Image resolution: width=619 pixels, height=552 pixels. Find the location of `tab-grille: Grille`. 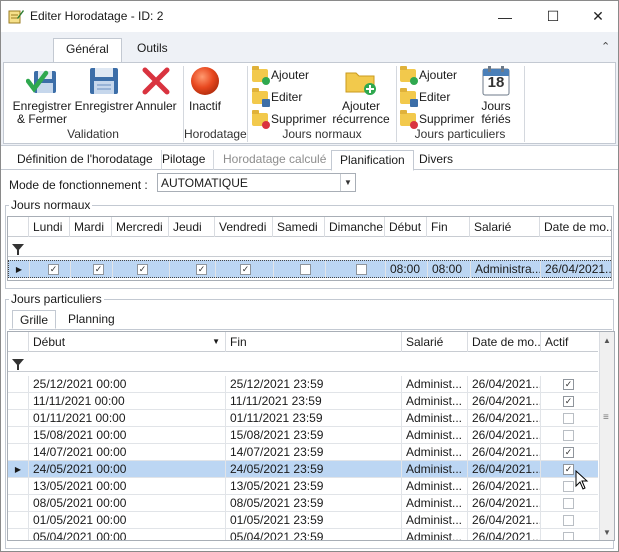

tab-grille: Grille is located at coordinates (34, 319).